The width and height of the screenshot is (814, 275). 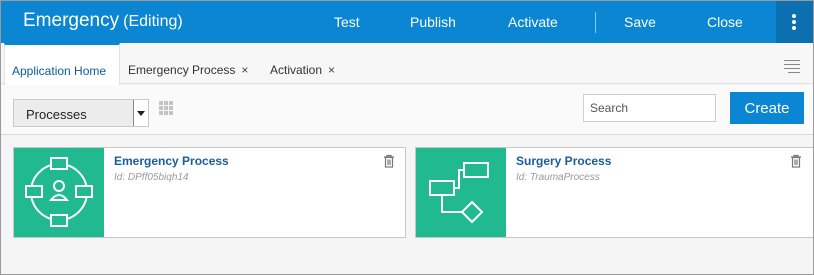 What do you see at coordinates (171, 161) in the screenshot?
I see `process-name: Emergency Process` at bounding box center [171, 161].